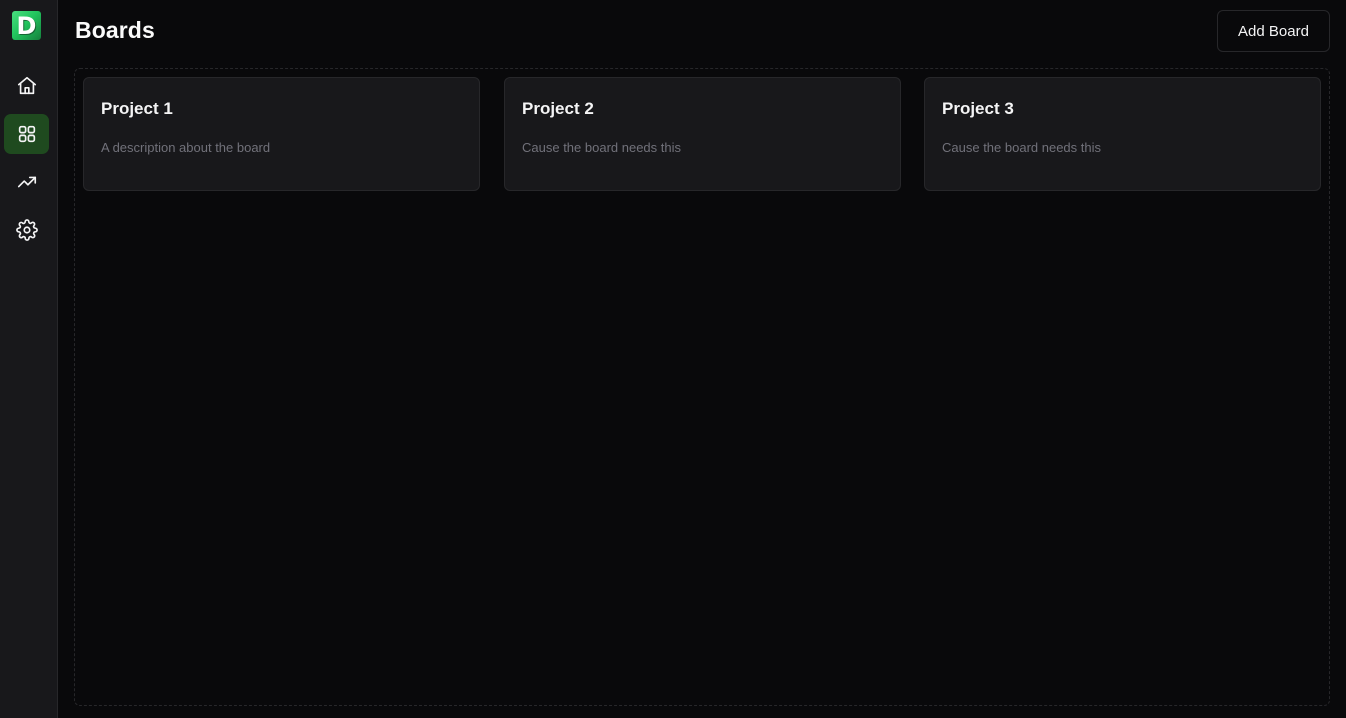  I want to click on board-card-project-3: Project 3 Cause the board needs this, so click(1122, 134).